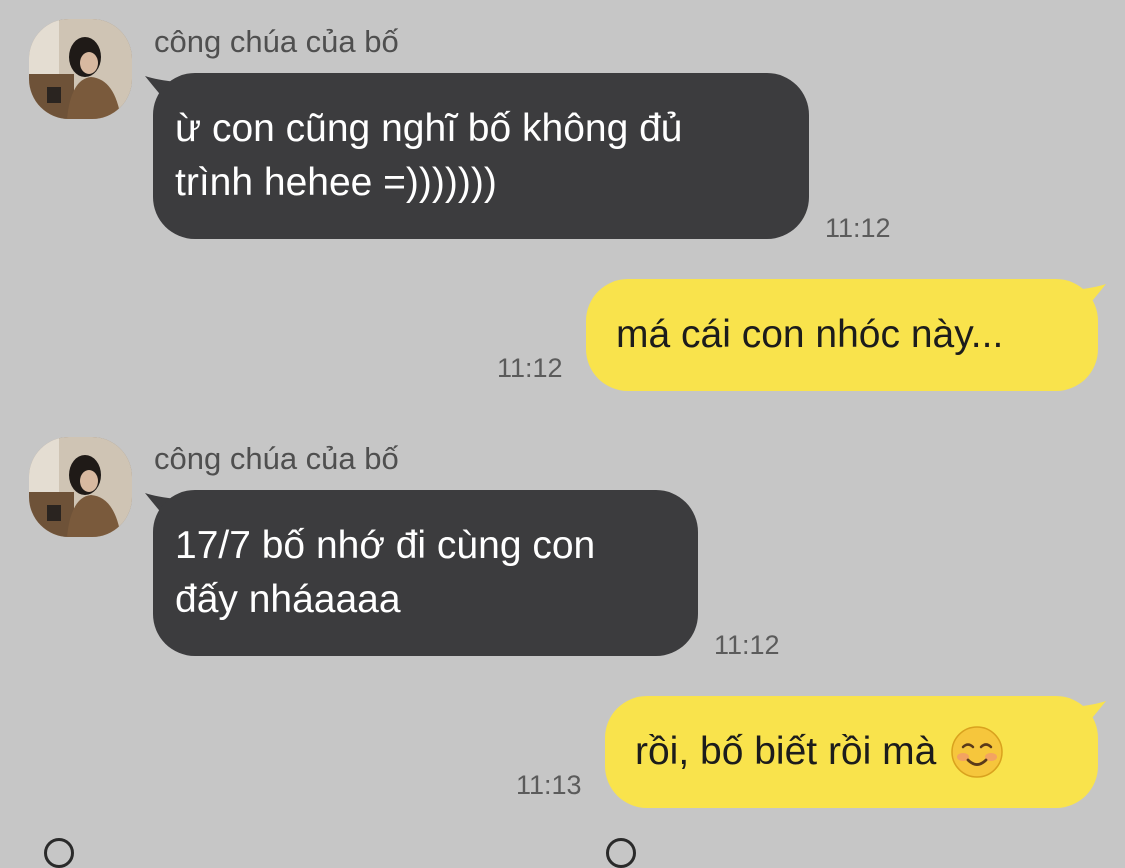  Describe the element at coordinates (549, 785) in the screenshot. I see `message-time: 11:13` at that location.